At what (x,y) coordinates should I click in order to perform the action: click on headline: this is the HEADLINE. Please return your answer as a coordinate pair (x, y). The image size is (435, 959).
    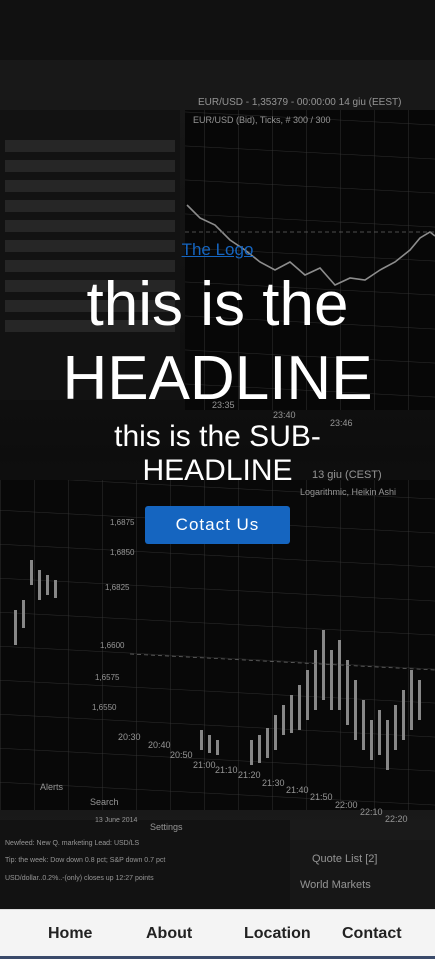
    Looking at the image, I should click on (217, 341).